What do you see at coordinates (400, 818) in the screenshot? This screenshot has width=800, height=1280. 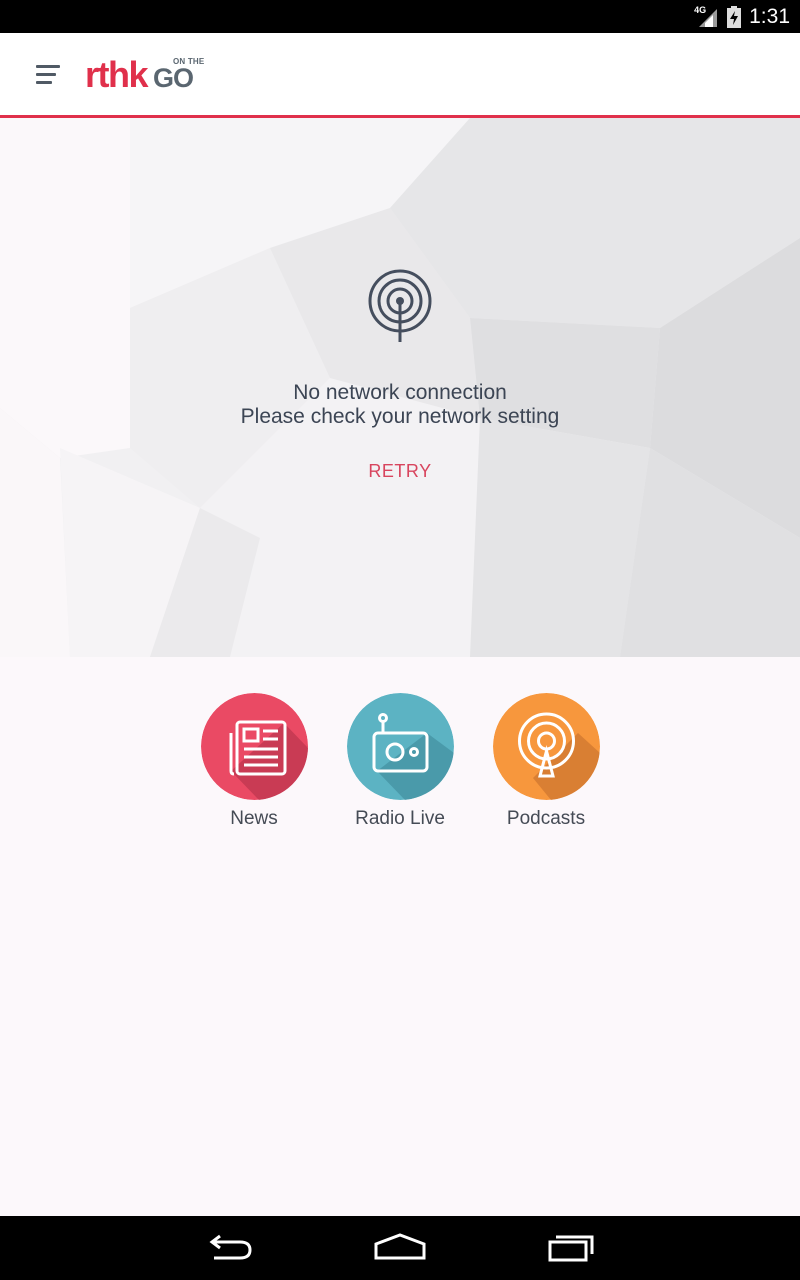 I see `shortcut-radio-live-label: Radio Live` at bounding box center [400, 818].